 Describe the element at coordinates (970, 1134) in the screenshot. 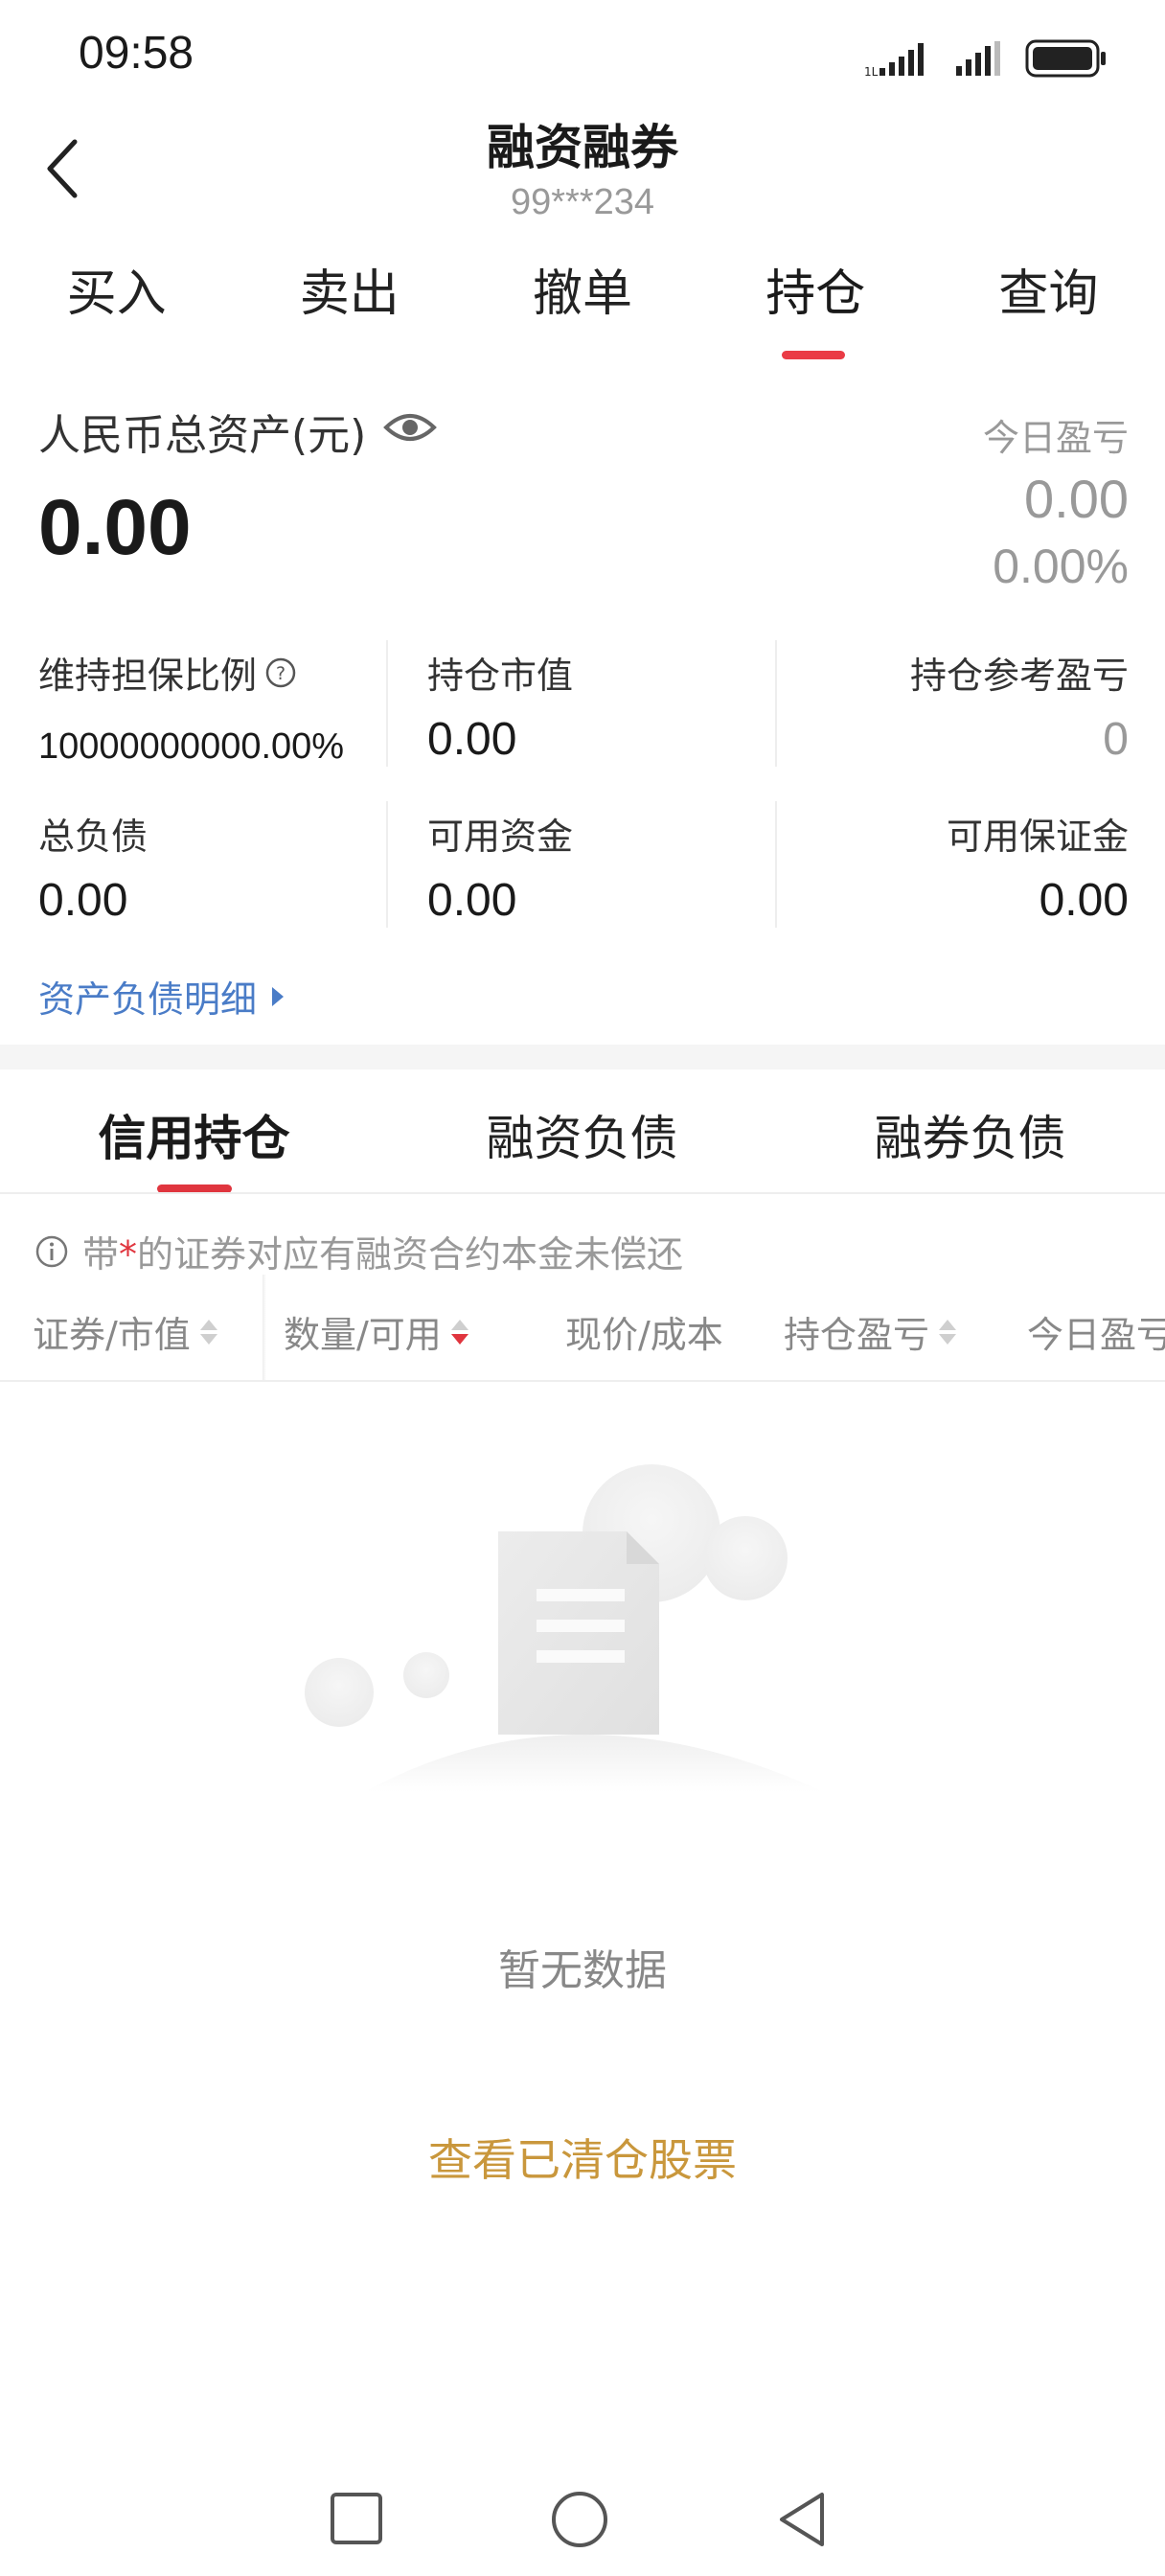

I see `tab-short-liabilities: 融券负债` at that location.